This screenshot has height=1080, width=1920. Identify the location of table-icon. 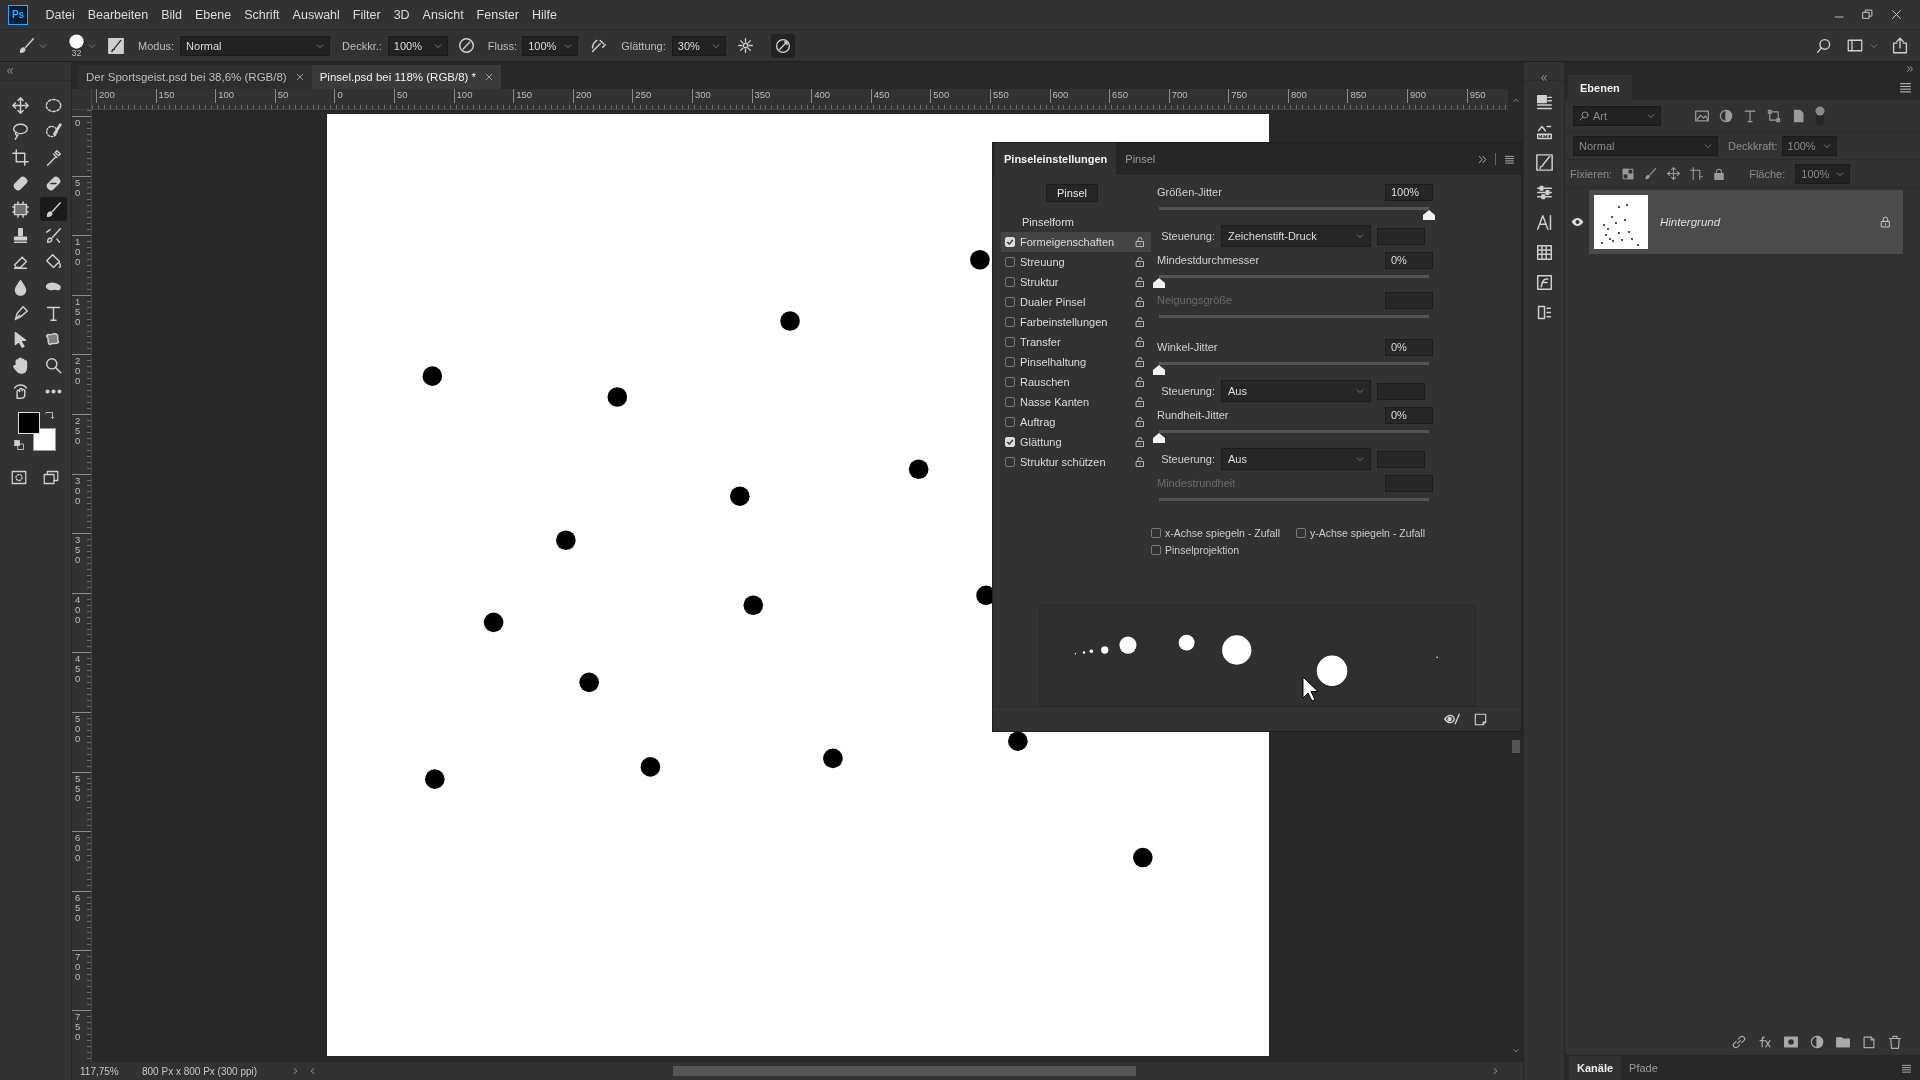
(1544, 252).